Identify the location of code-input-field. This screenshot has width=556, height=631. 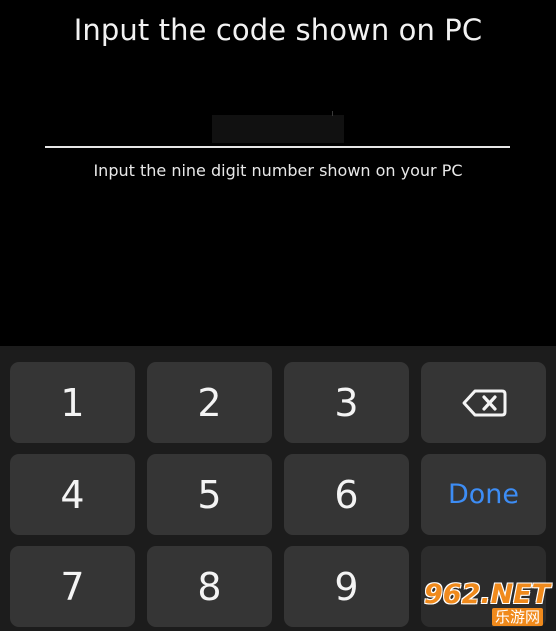
(277, 124).